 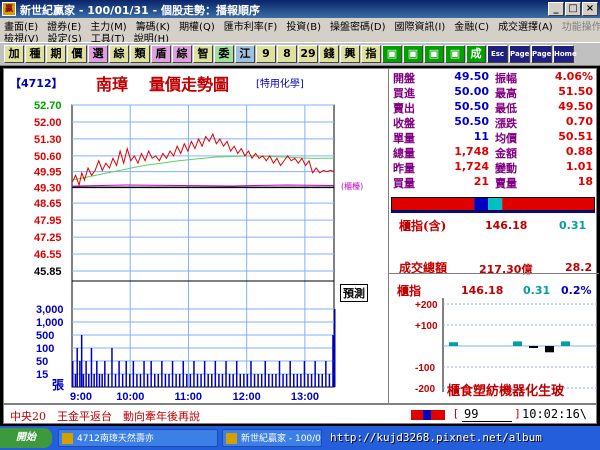 What do you see at coordinates (303, 27) in the screenshot?
I see `menu-item: 投資(B)` at bounding box center [303, 27].